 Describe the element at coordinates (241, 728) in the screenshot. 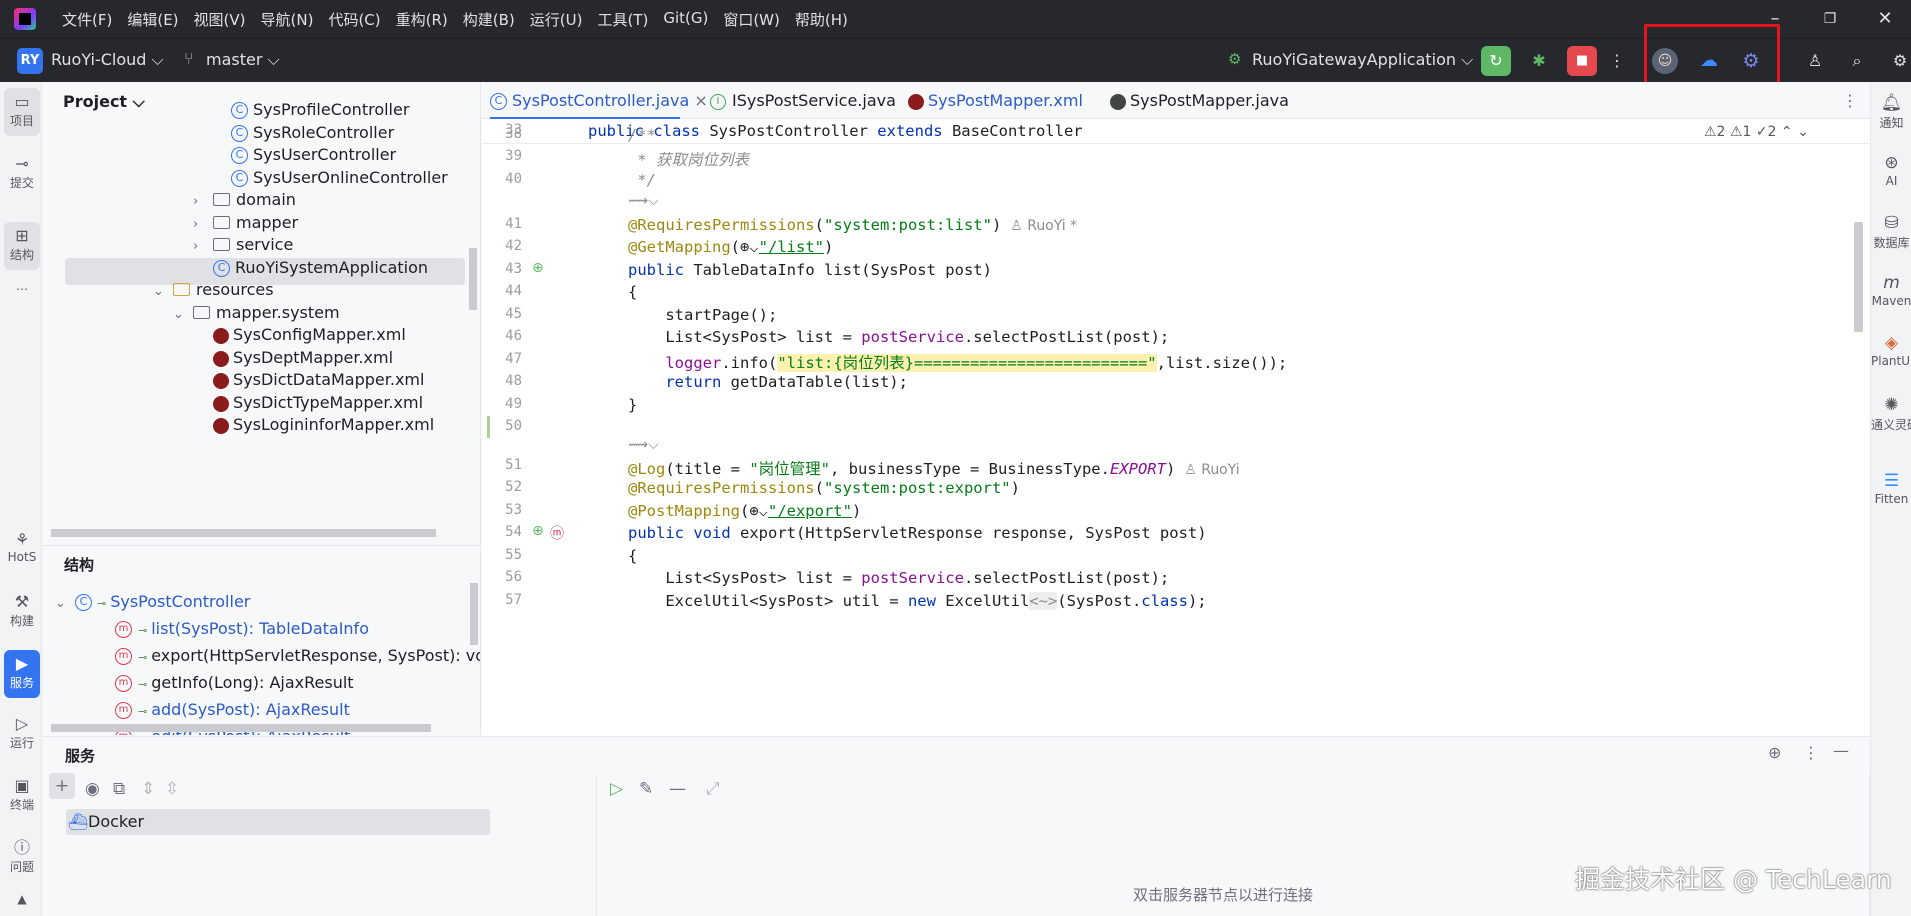

I see `structure-horizontal-scrollbar` at that location.